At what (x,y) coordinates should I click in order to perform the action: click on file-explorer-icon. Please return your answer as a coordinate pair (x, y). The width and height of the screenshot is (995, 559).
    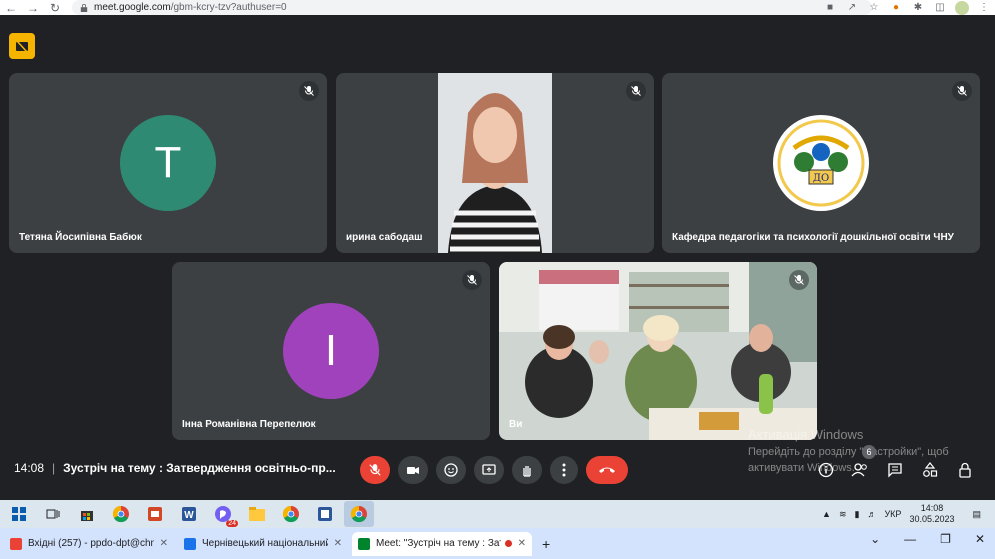
    Looking at the image, I should click on (257, 514).